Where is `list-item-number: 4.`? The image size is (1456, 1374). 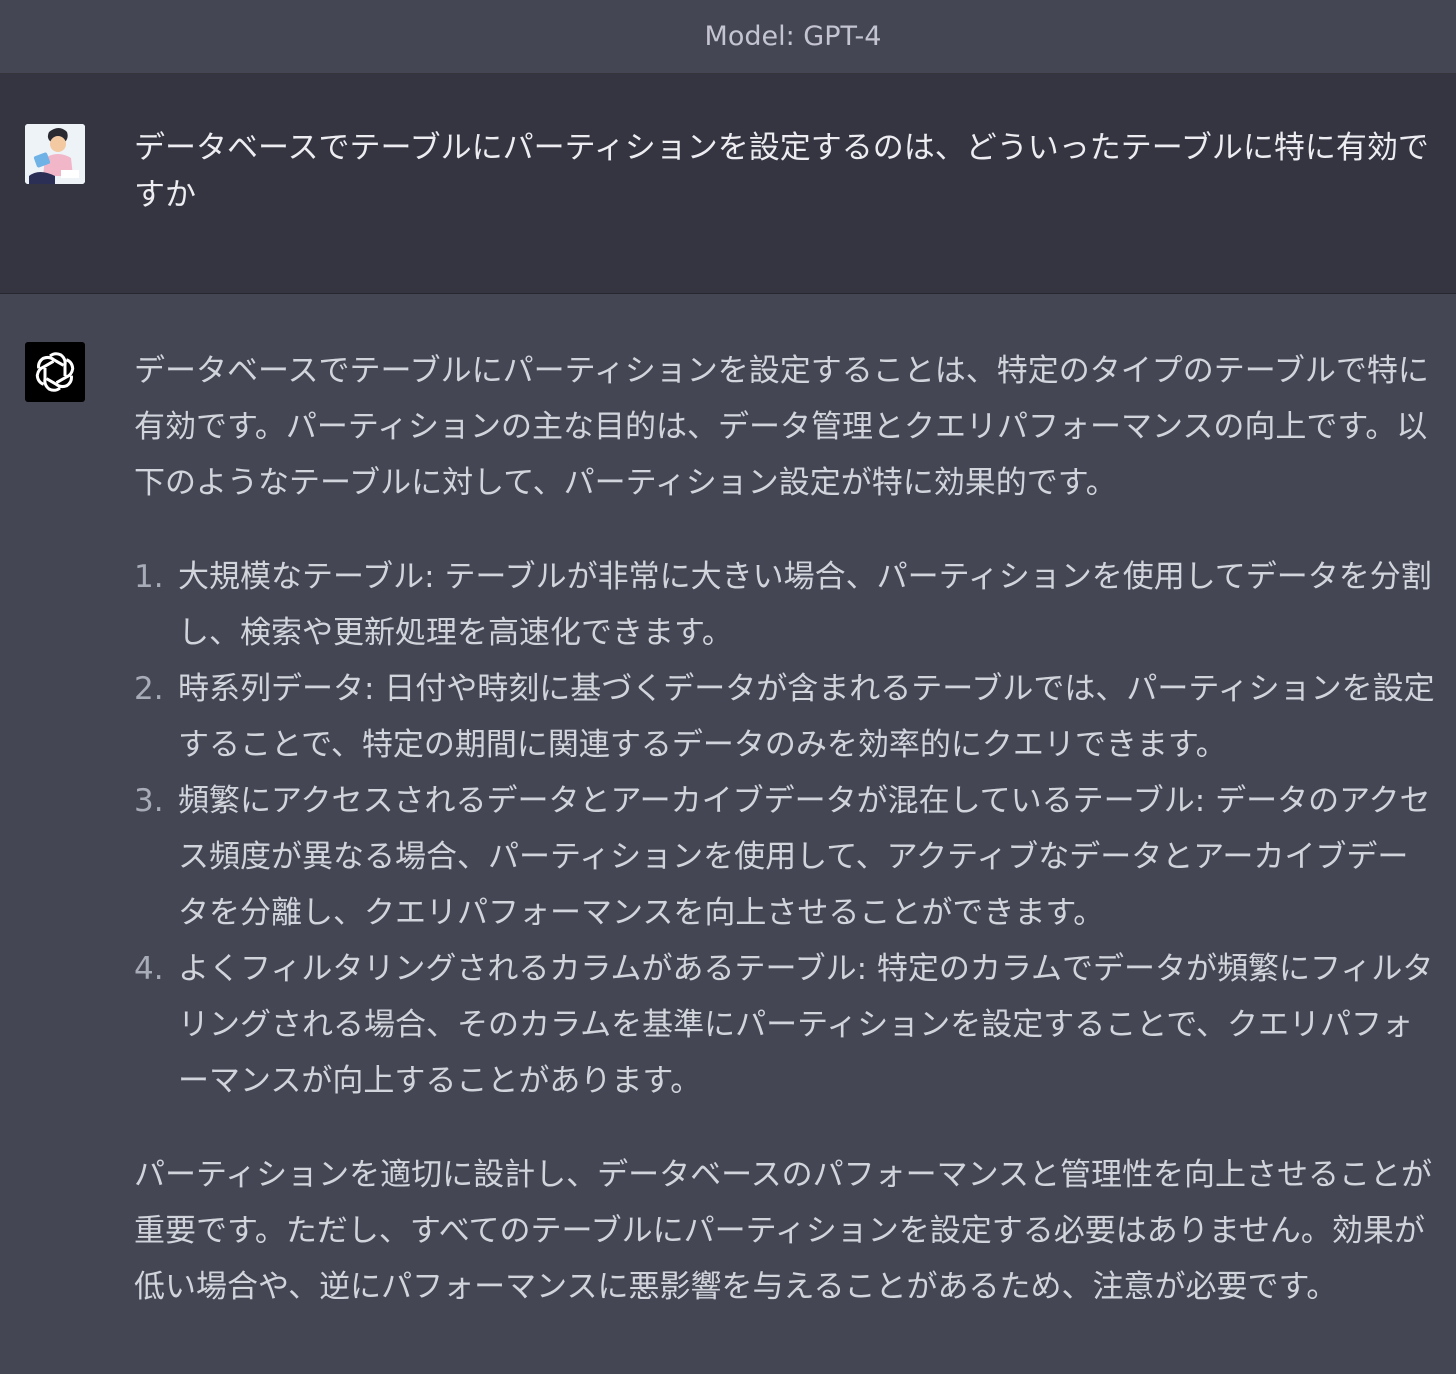
list-item-number: 4. is located at coordinates (149, 969).